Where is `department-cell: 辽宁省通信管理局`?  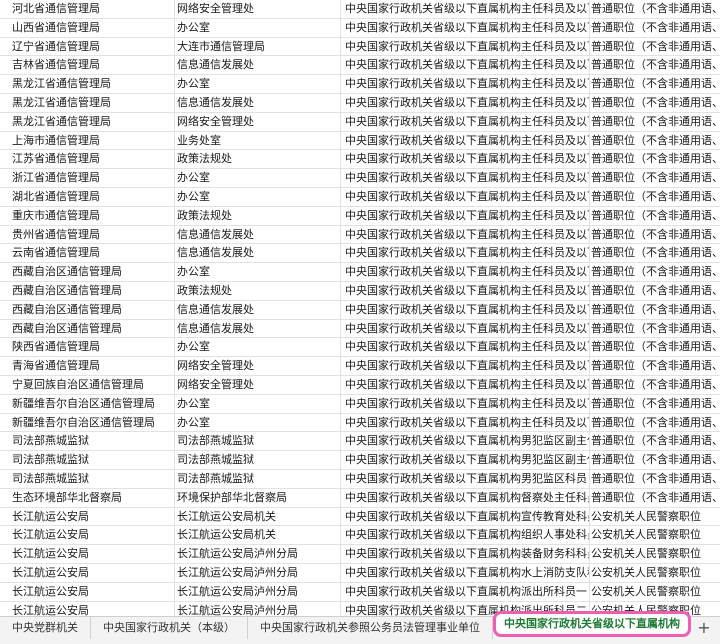
department-cell: 辽宁省通信管理局 is located at coordinates (87, 46).